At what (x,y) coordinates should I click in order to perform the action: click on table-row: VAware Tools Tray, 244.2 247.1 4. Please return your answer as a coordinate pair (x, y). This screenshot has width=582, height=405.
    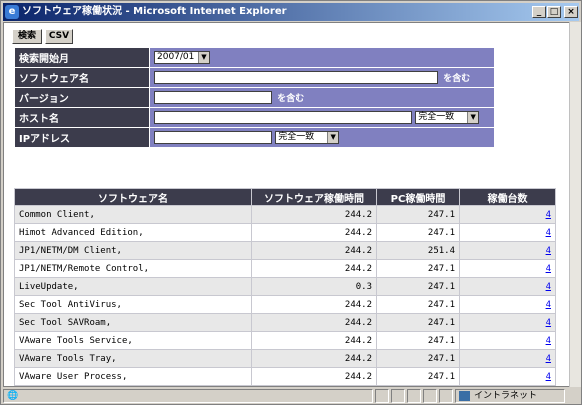
    Looking at the image, I should click on (285, 358).